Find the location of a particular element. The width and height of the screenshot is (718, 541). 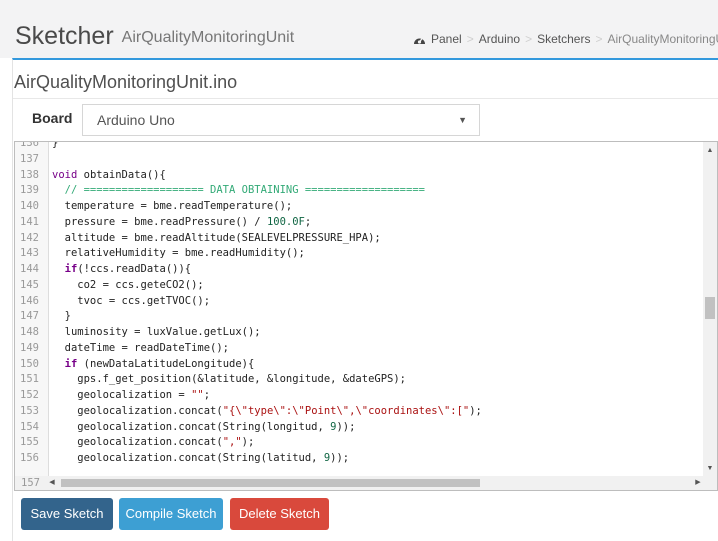

app-subtitle: AirQualityMonitoringUnit is located at coordinates (208, 37).